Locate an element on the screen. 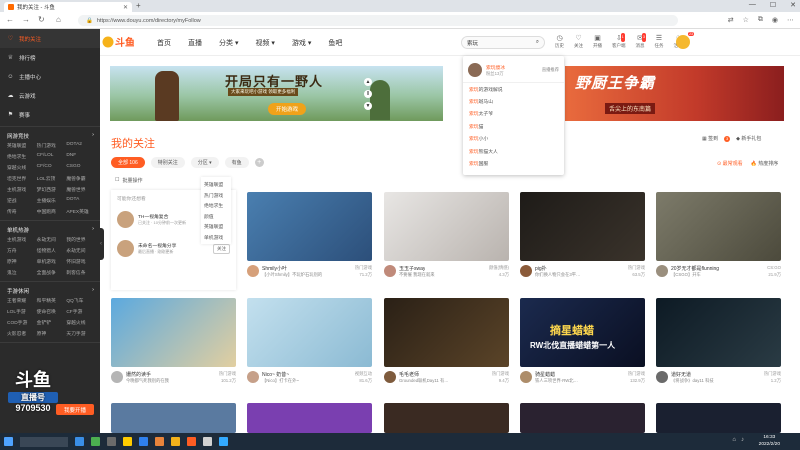  sort-most-watched: ⊙ 最常观看 is located at coordinates (730, 163).